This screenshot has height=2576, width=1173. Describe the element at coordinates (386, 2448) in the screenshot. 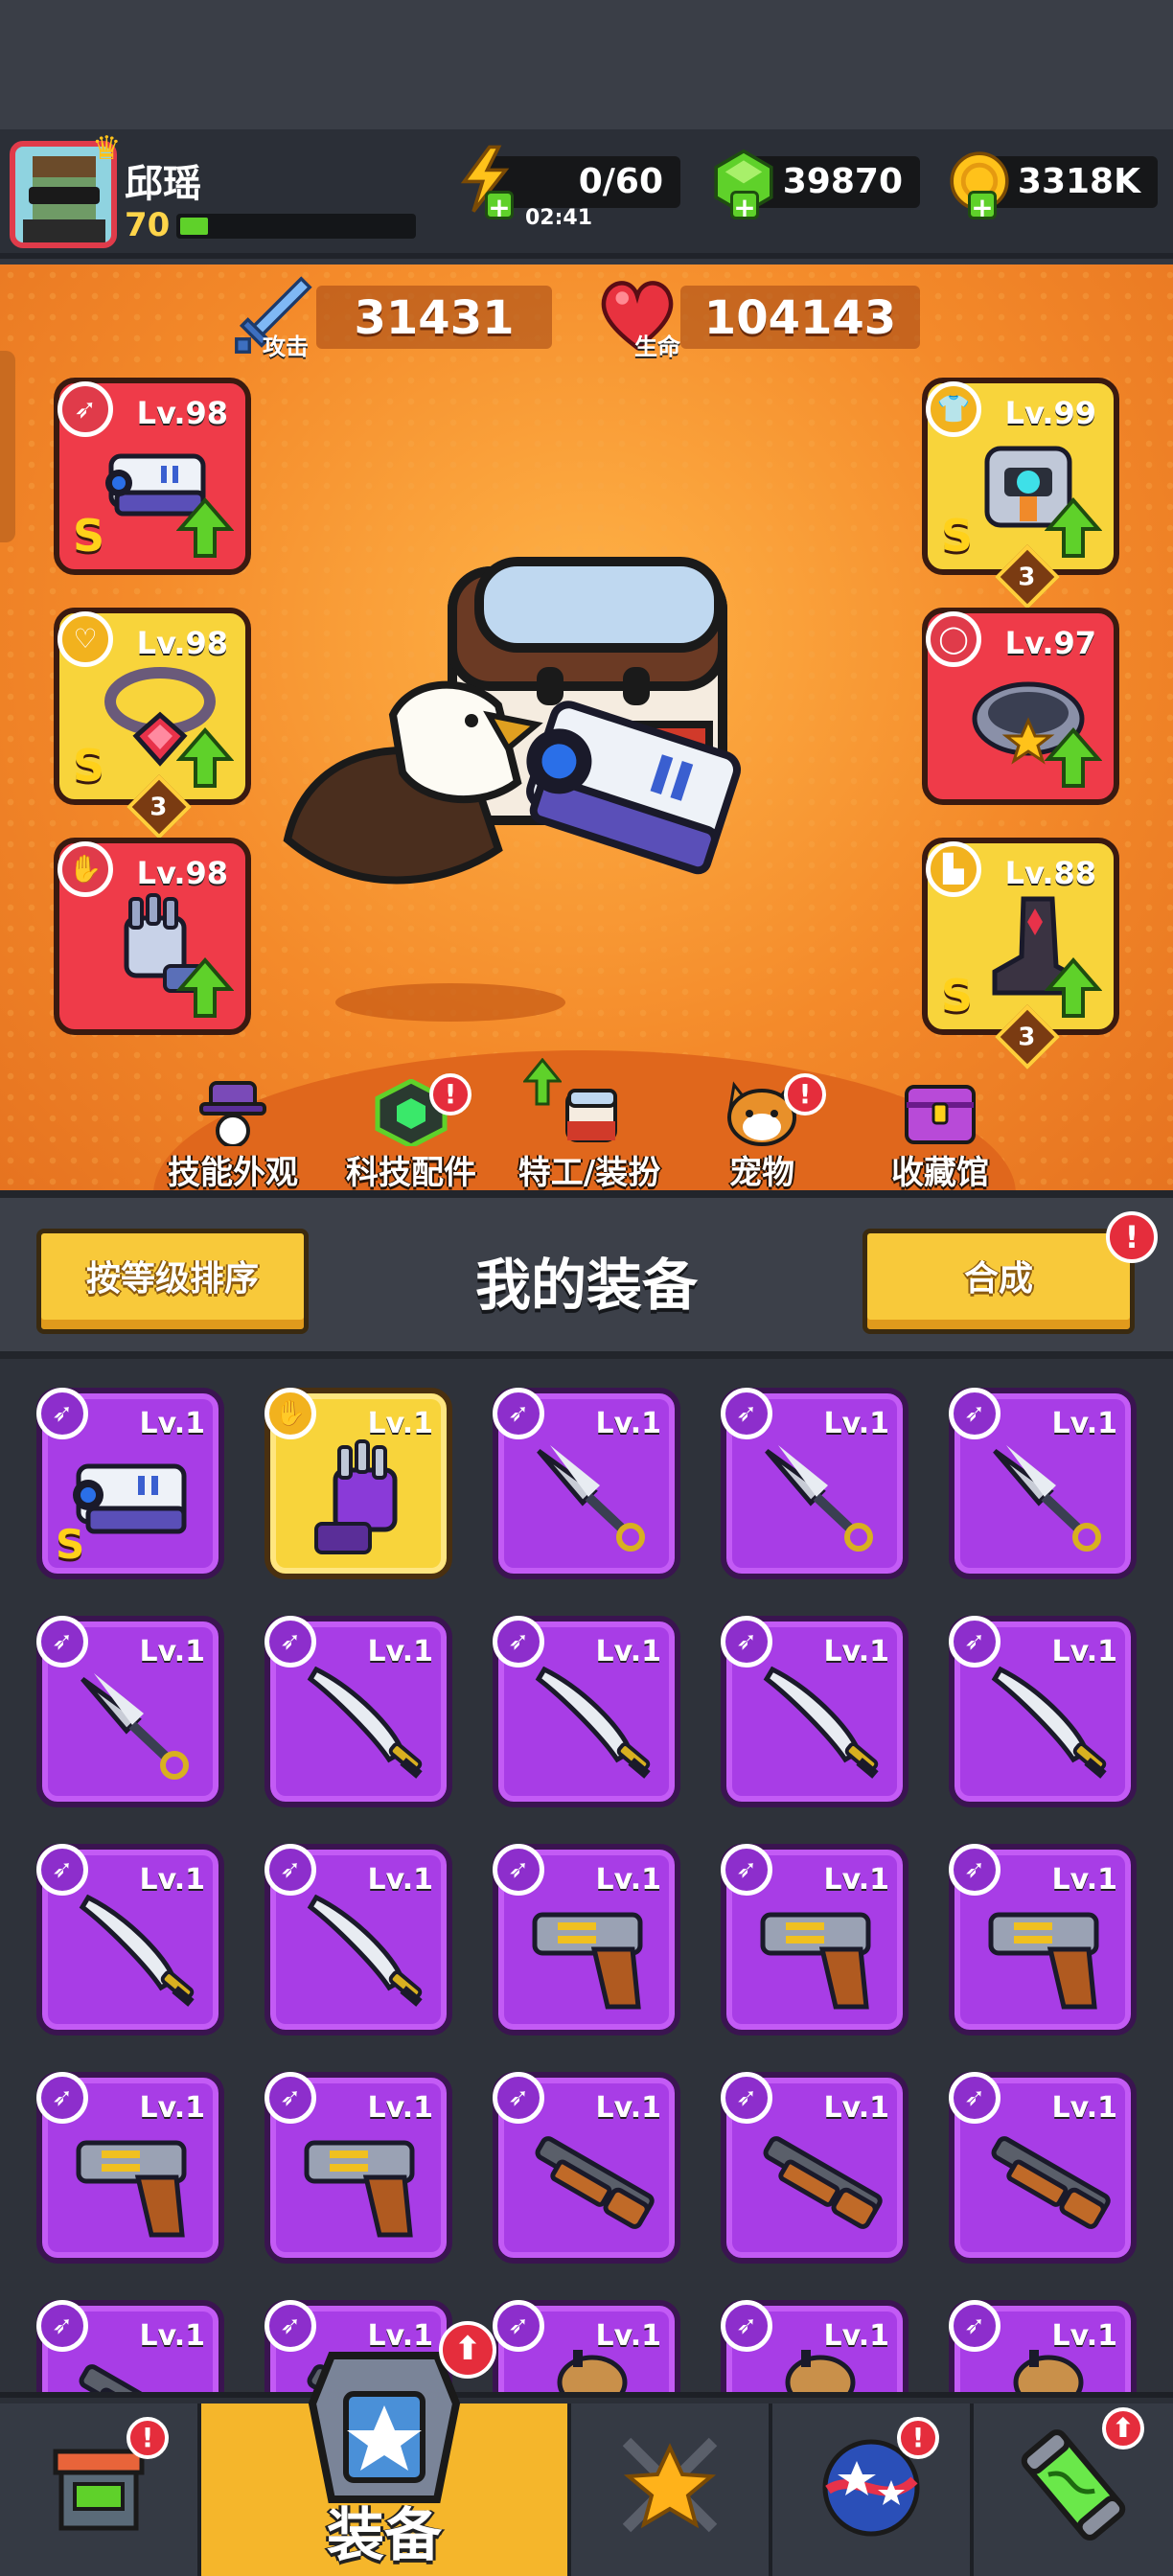

I see `nav-equipment: ⬆ 装备` at that location.